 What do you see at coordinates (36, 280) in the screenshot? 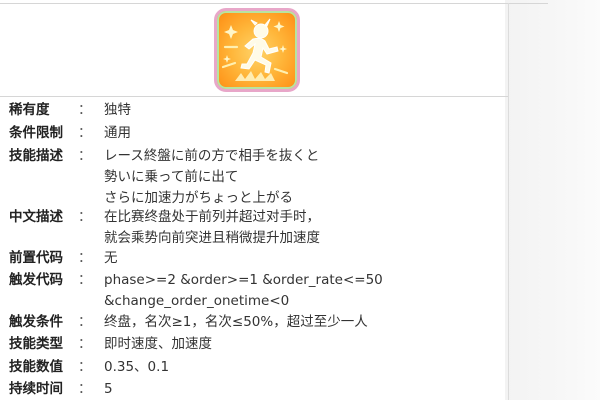
I see `trigger-code-label: 触发代码` at bounding box center [36, 280].